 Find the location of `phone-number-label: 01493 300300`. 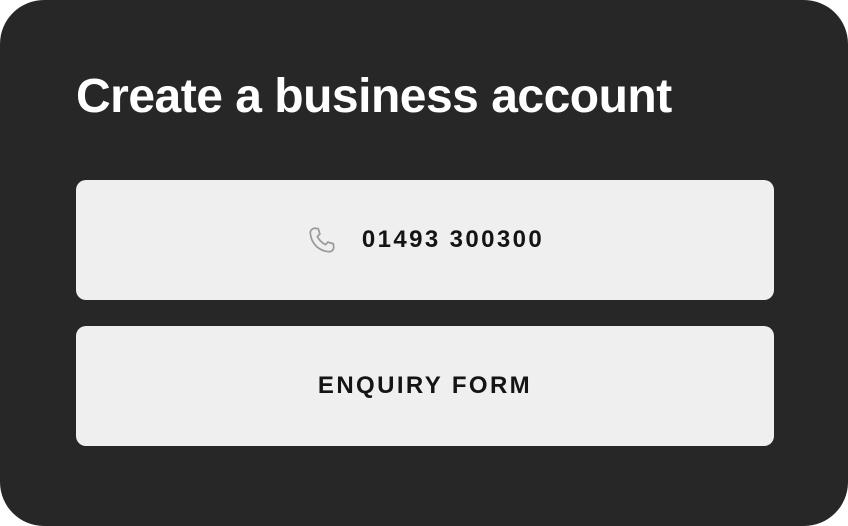

phone-number-label: 01493 300300 is located at coordinates (453, 239).